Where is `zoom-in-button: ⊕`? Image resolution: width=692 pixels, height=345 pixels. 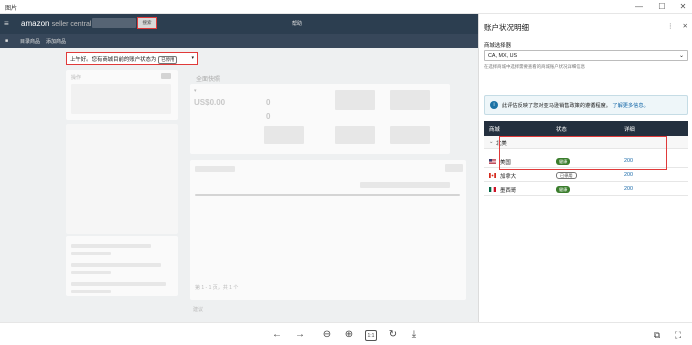 zoom-in-button: ⊕ is located at coordinates (349, 335).